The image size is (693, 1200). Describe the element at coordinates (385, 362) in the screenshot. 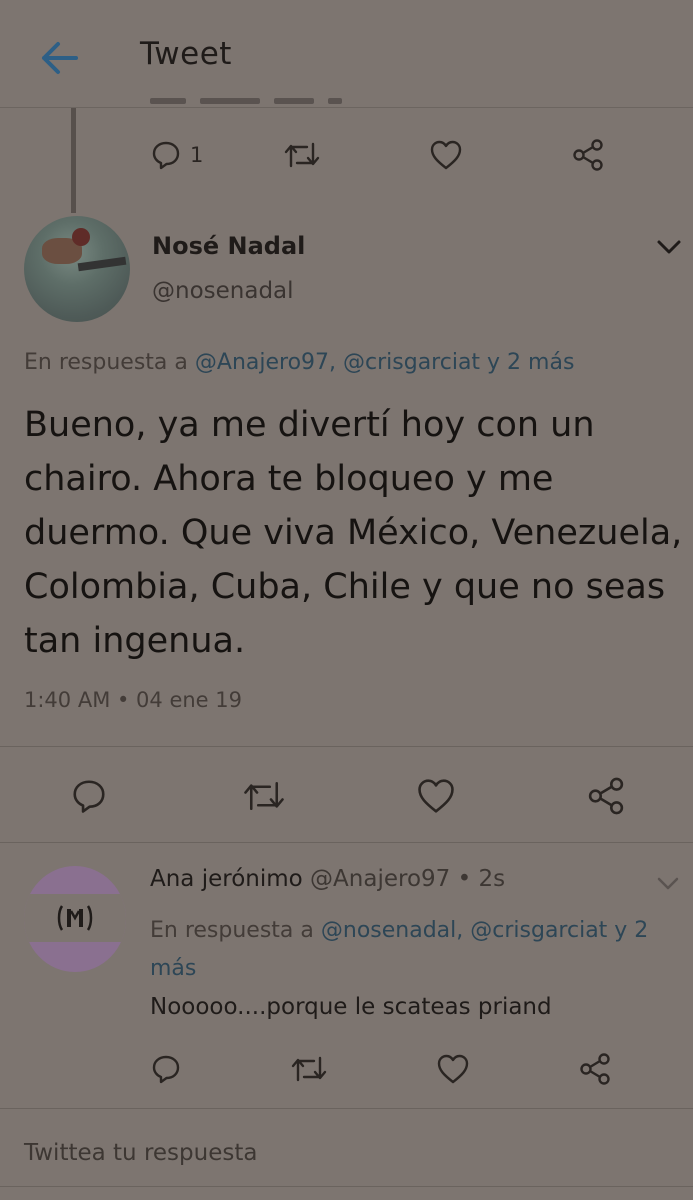

I see `reply-mentions-link: @Anajero97, @crisgarciat y 2 más` at that location.